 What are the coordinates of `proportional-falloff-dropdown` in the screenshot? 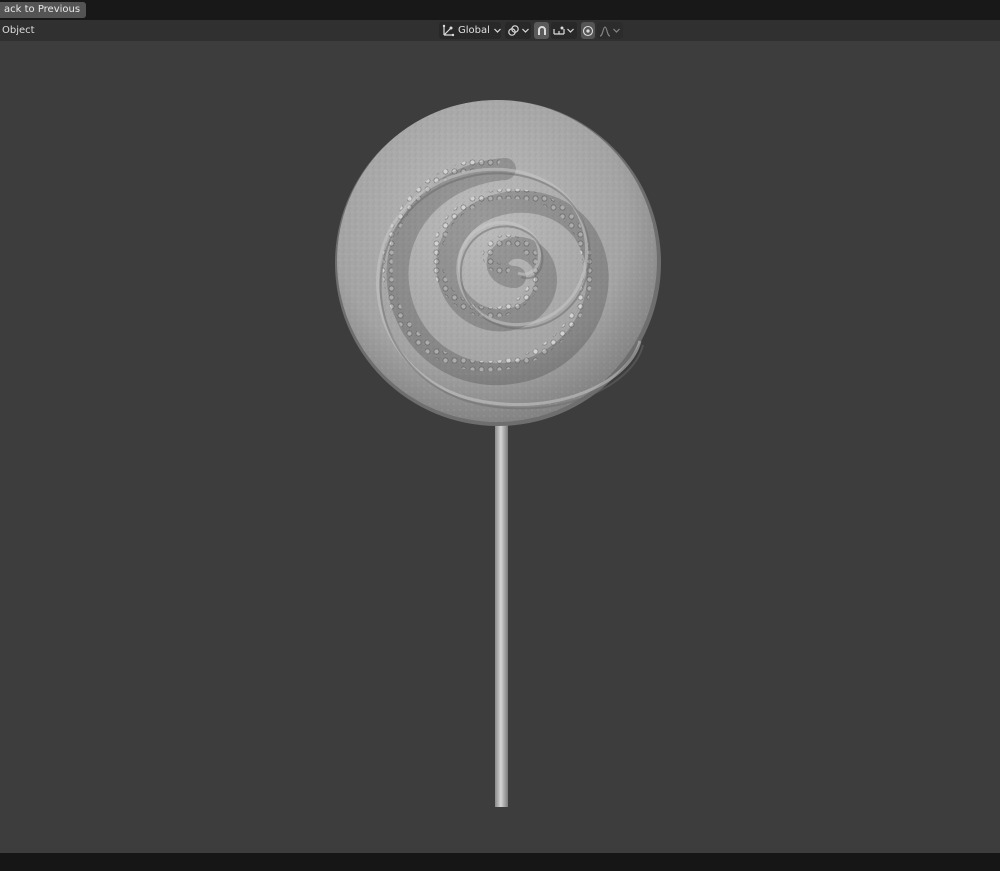 It's located at (610, 30).